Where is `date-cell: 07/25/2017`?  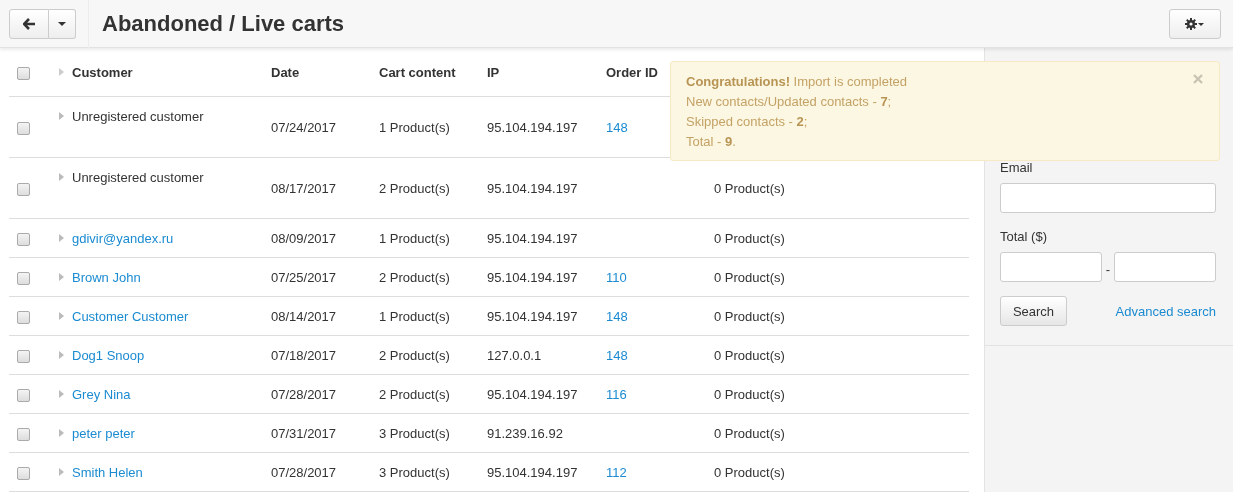 date-cell: 07/25/2017 is located at coordinates (304, 277).